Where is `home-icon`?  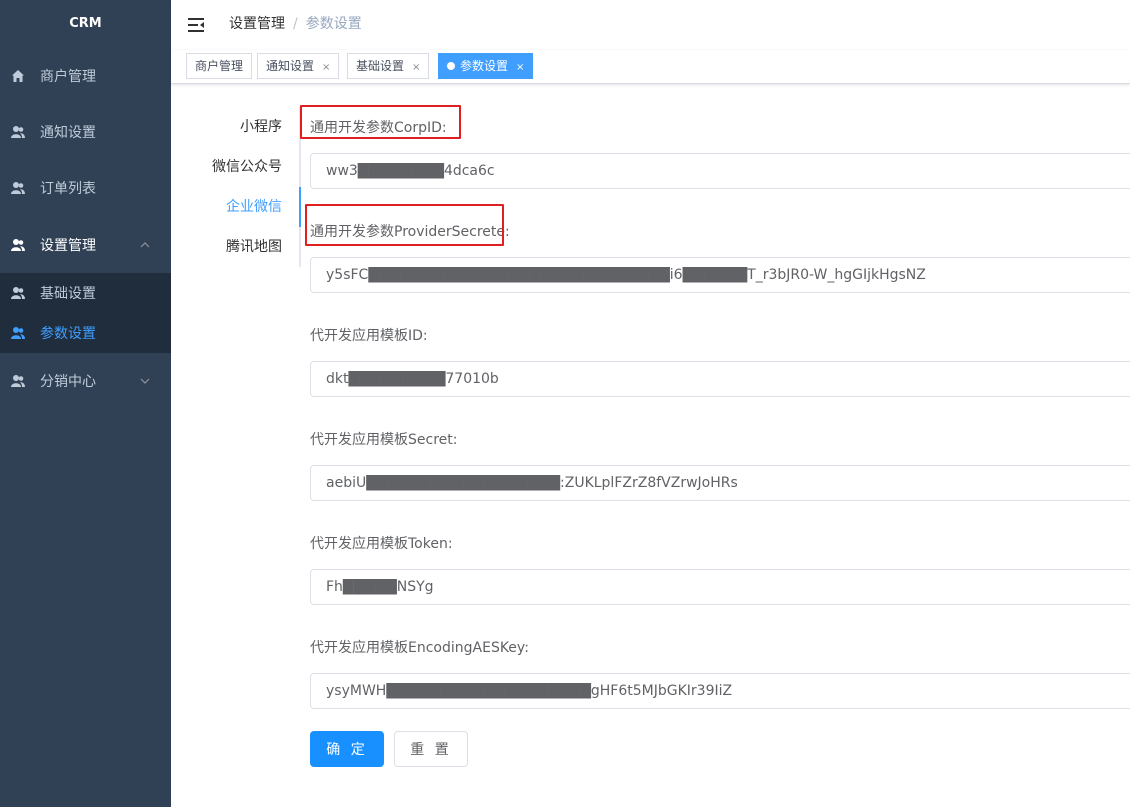 home-icon is located at coordinates (18, 76).